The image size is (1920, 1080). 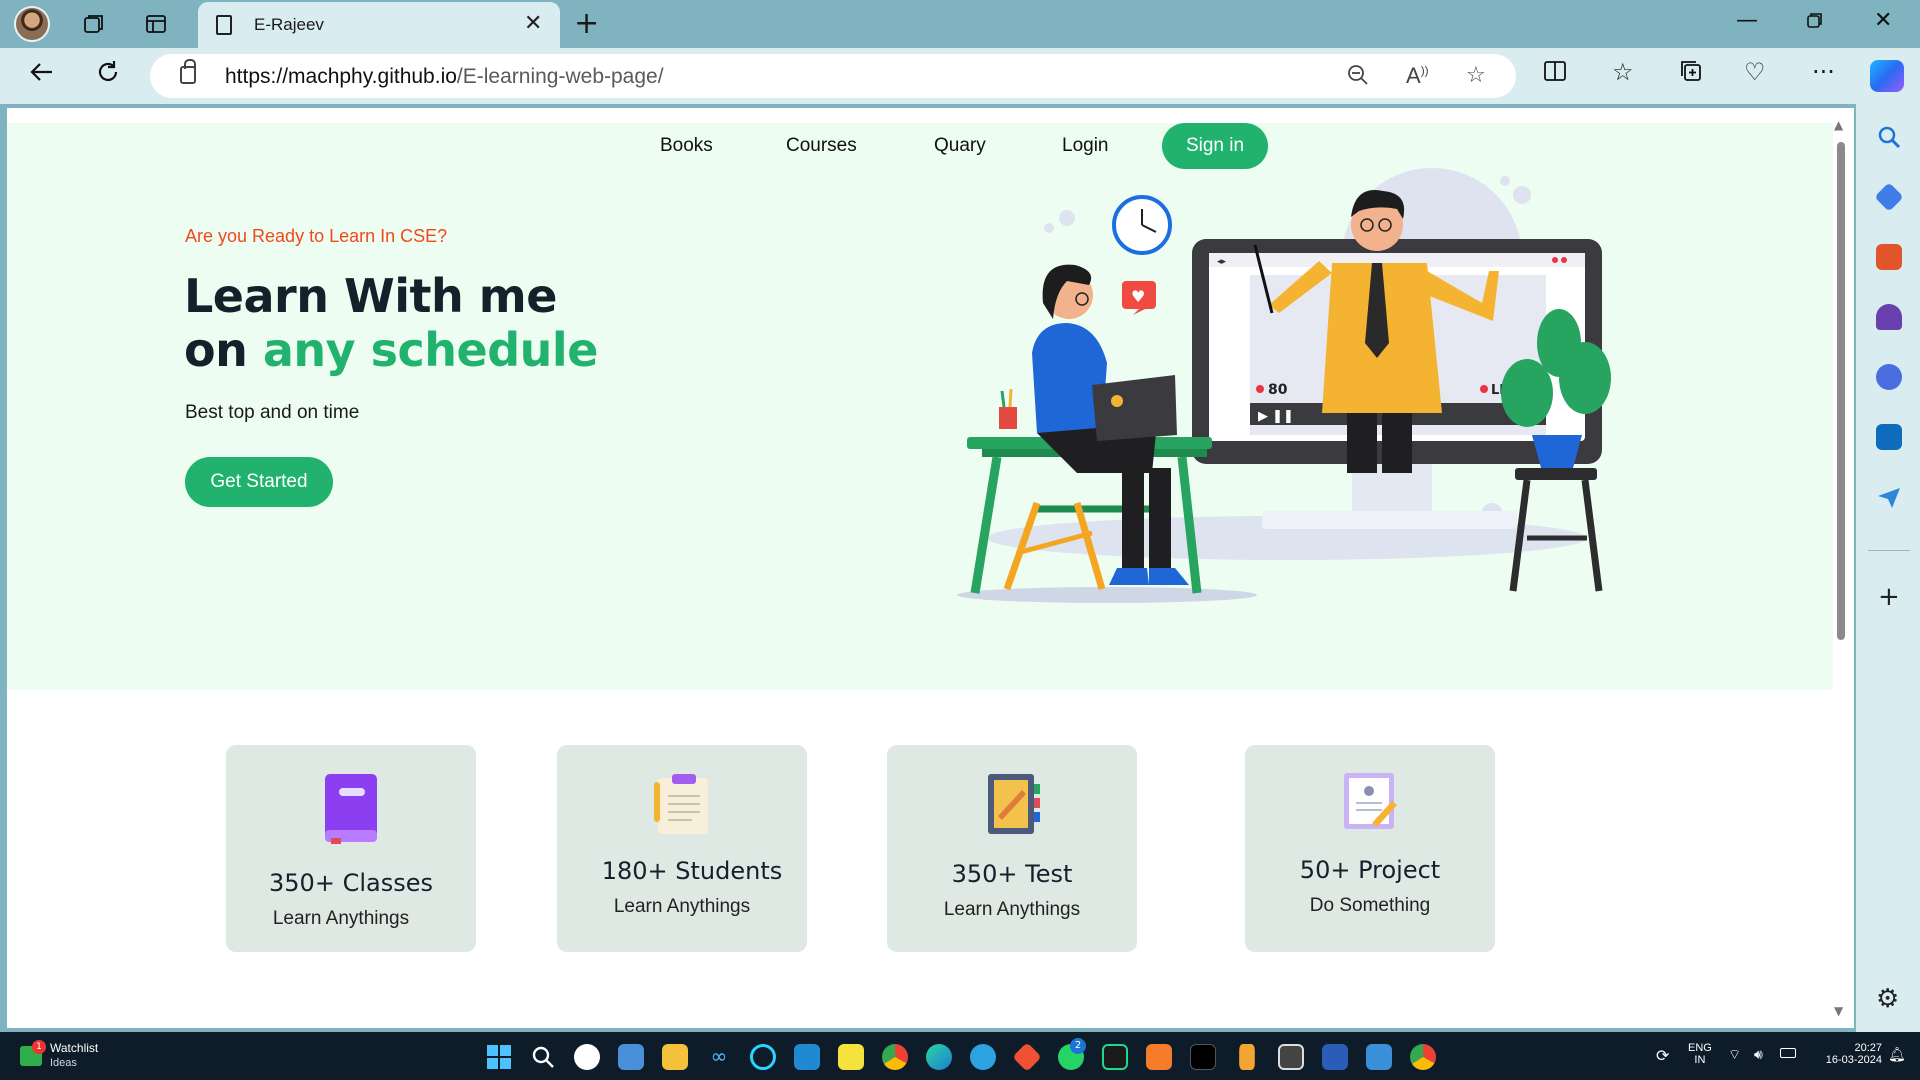 I want to click on cortana-icon, so click(x=763, y=1057).